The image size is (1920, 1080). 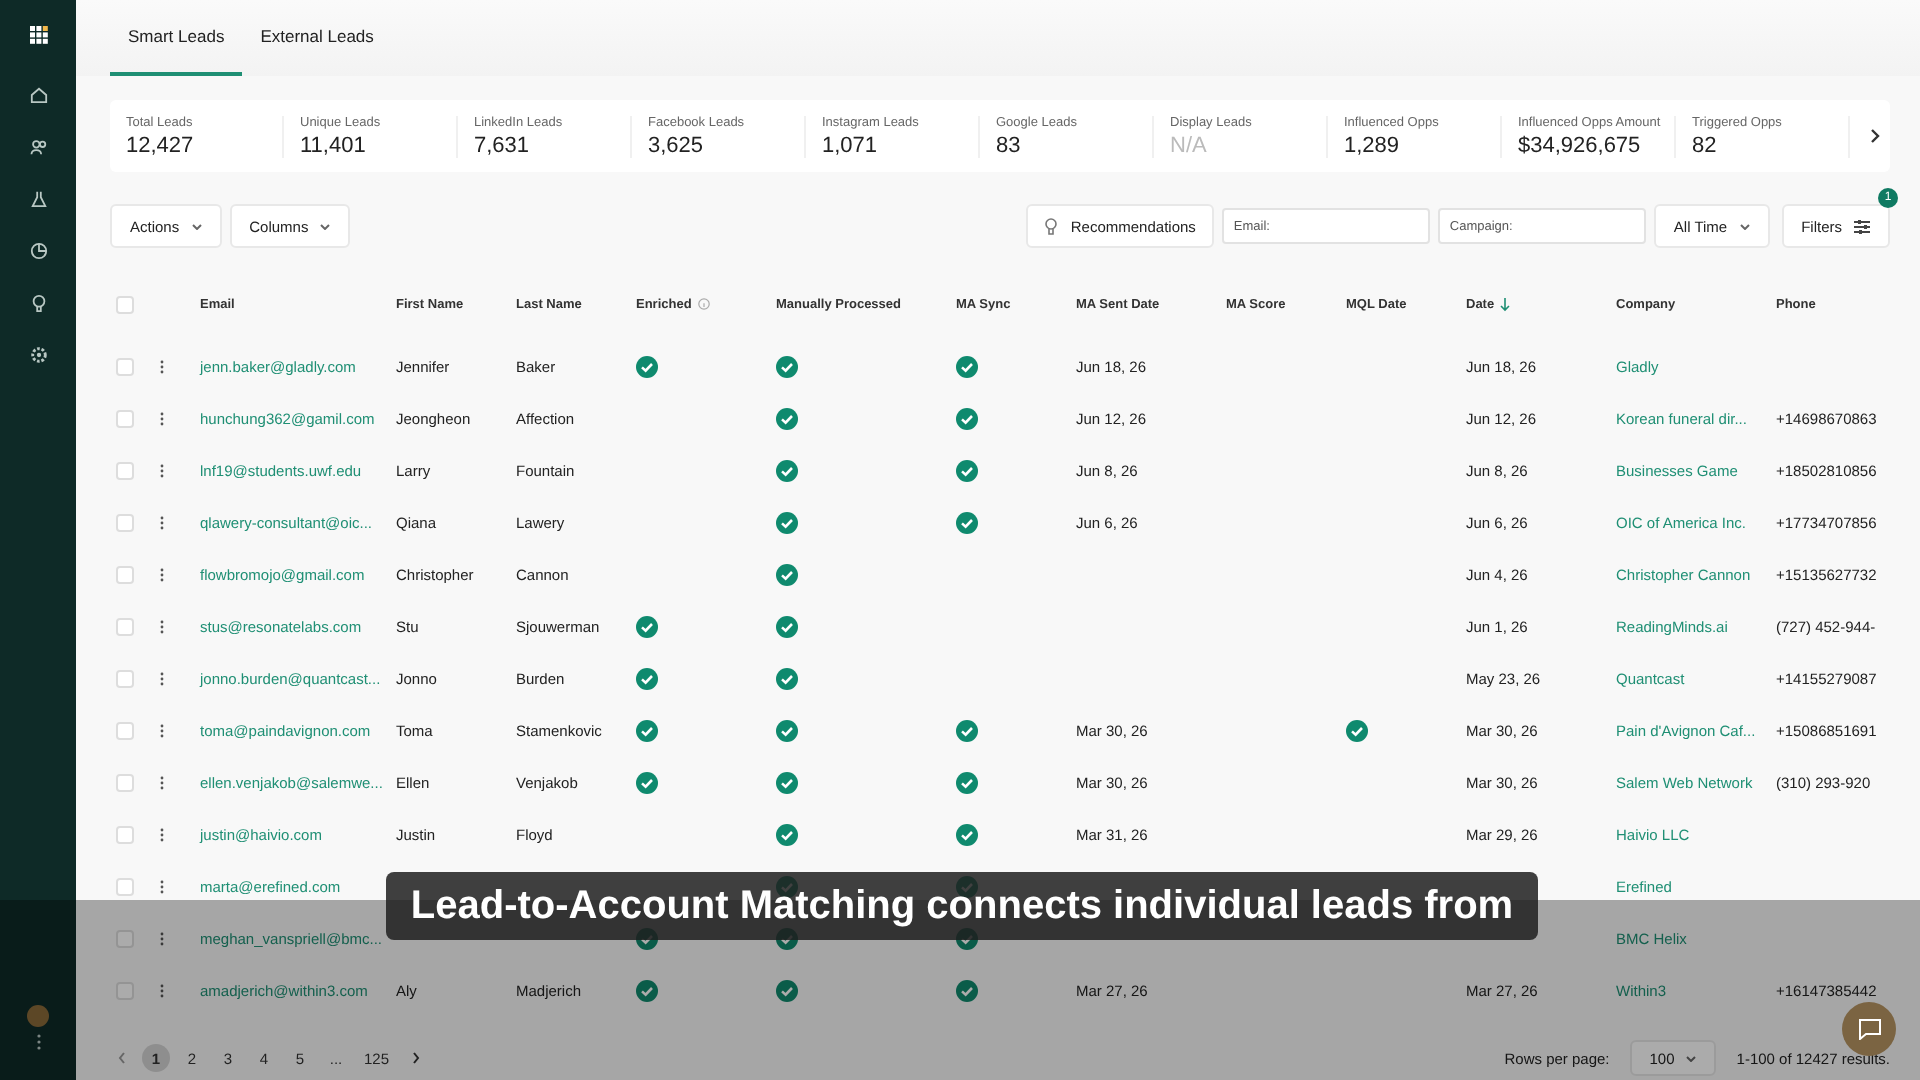 I want to click on home-icon, so click(x=38, y=95).